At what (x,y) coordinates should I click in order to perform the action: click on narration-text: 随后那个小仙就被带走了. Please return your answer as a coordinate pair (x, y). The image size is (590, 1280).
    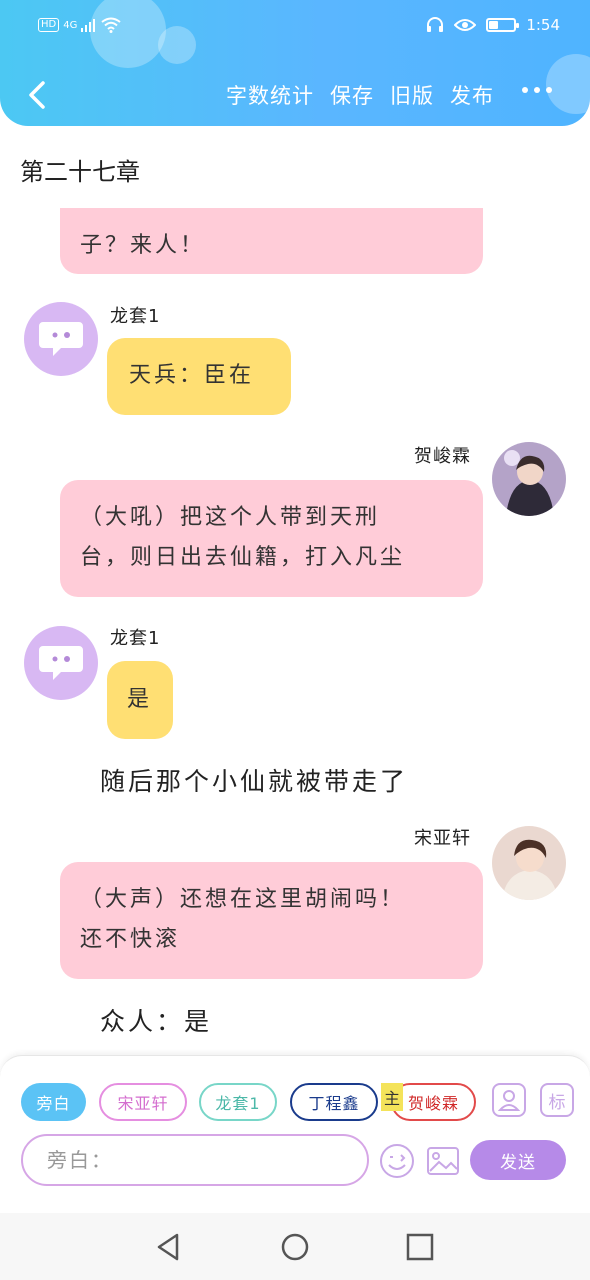
    Looking at the image, I should click on (254, 780).